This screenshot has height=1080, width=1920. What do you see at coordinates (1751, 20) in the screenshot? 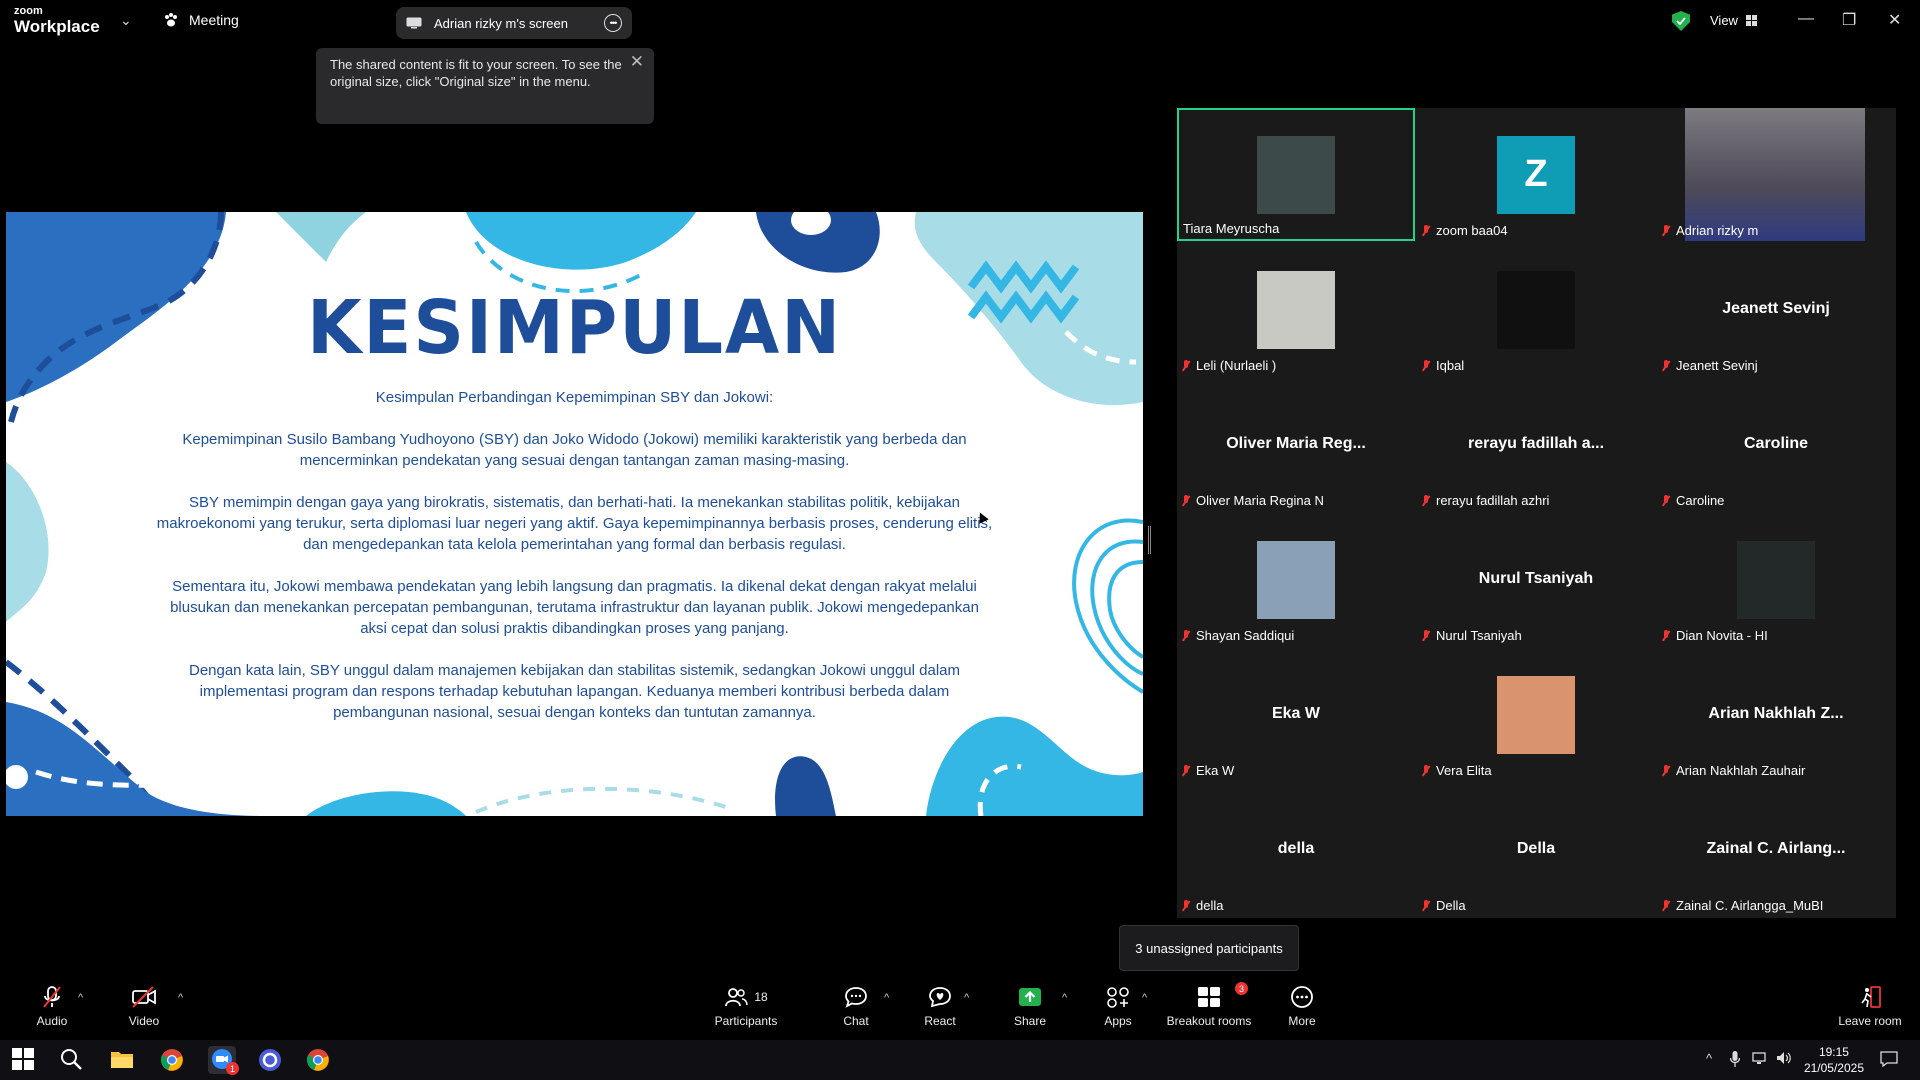
I see `grid-view-icon` at bounding box center [1751, 20].